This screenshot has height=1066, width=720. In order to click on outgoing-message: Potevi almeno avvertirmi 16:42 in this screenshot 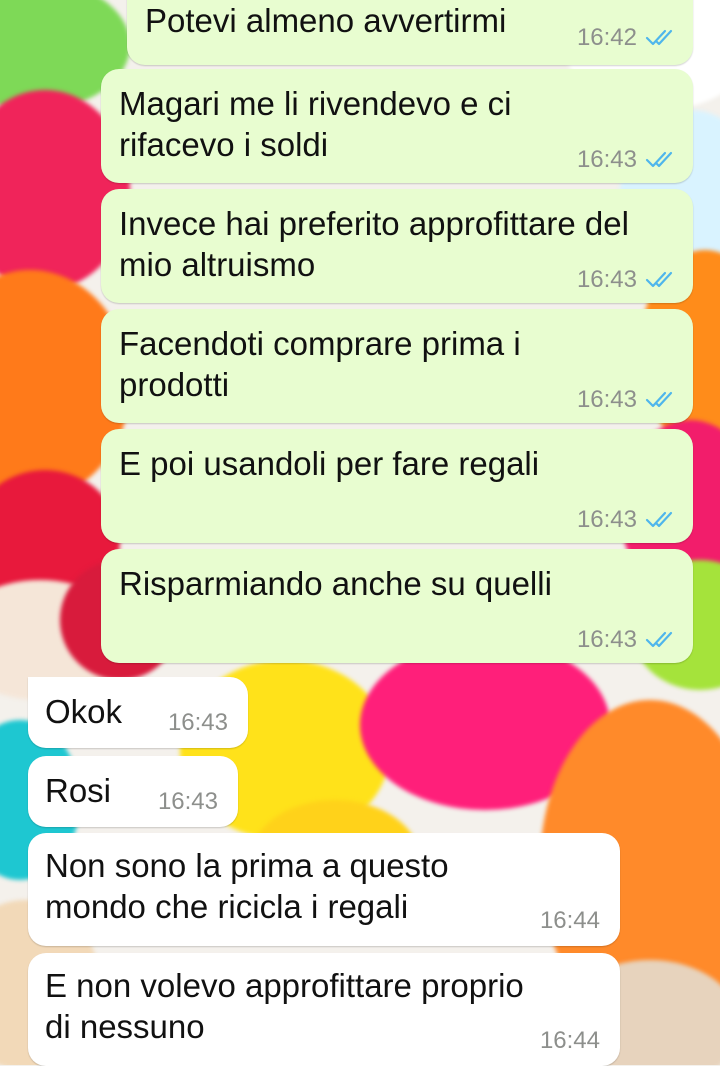, I will do `click(410, 32)`.